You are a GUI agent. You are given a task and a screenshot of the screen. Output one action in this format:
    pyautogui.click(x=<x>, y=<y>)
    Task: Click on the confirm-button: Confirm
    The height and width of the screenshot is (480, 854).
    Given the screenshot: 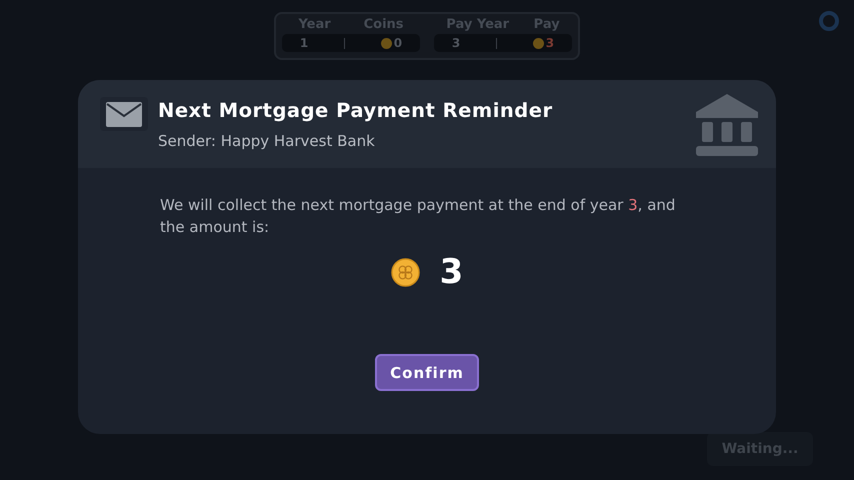 What is the action you would take?
    pyautogui.click(x=427, y=372)
    